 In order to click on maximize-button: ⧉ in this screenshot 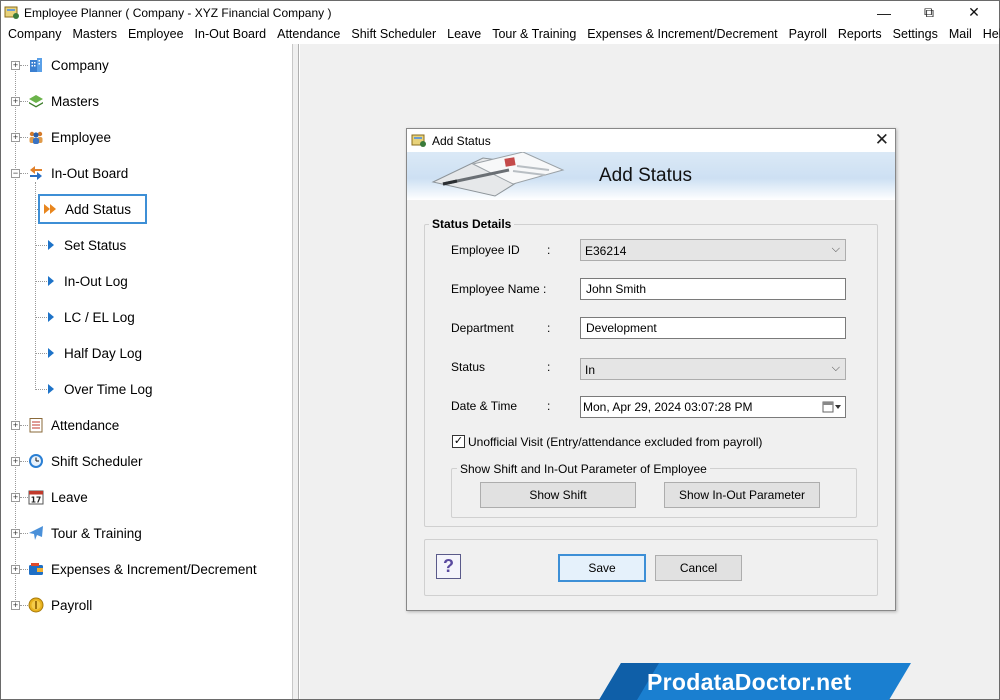, I will do `click(929, 12)`.